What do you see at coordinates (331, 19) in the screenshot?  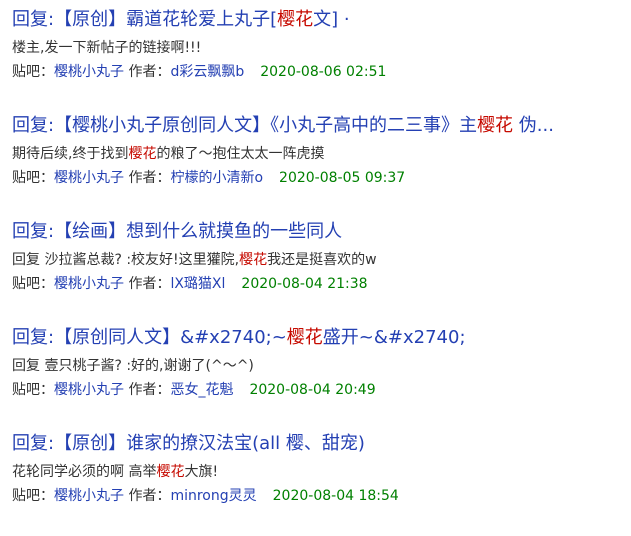 I see `title-text: 文] ·` at bounding box center [331, 19].